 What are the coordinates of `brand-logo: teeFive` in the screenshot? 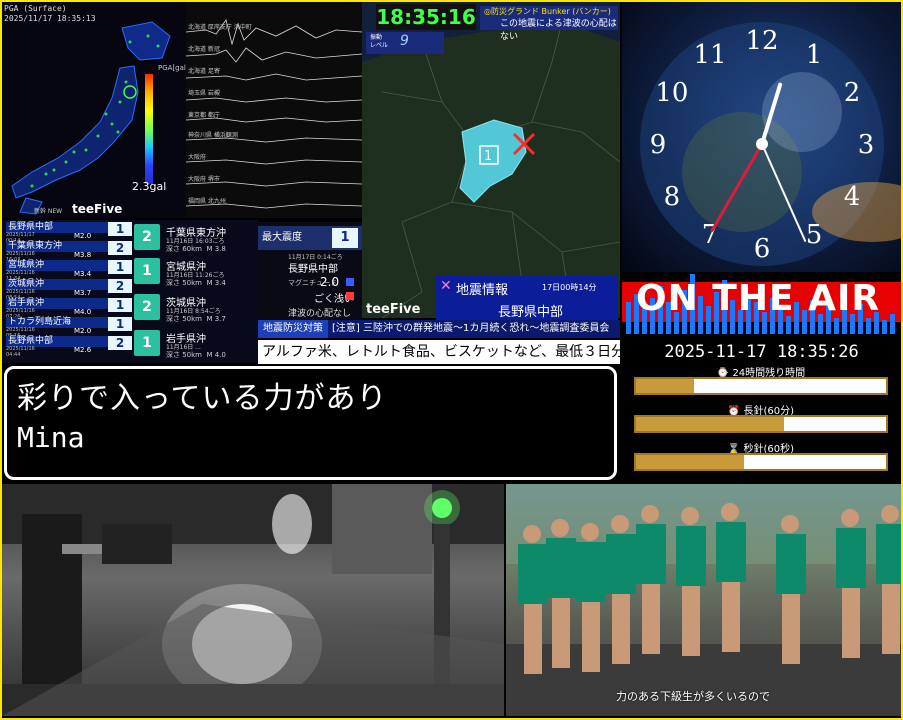 It's located at (97, 209).